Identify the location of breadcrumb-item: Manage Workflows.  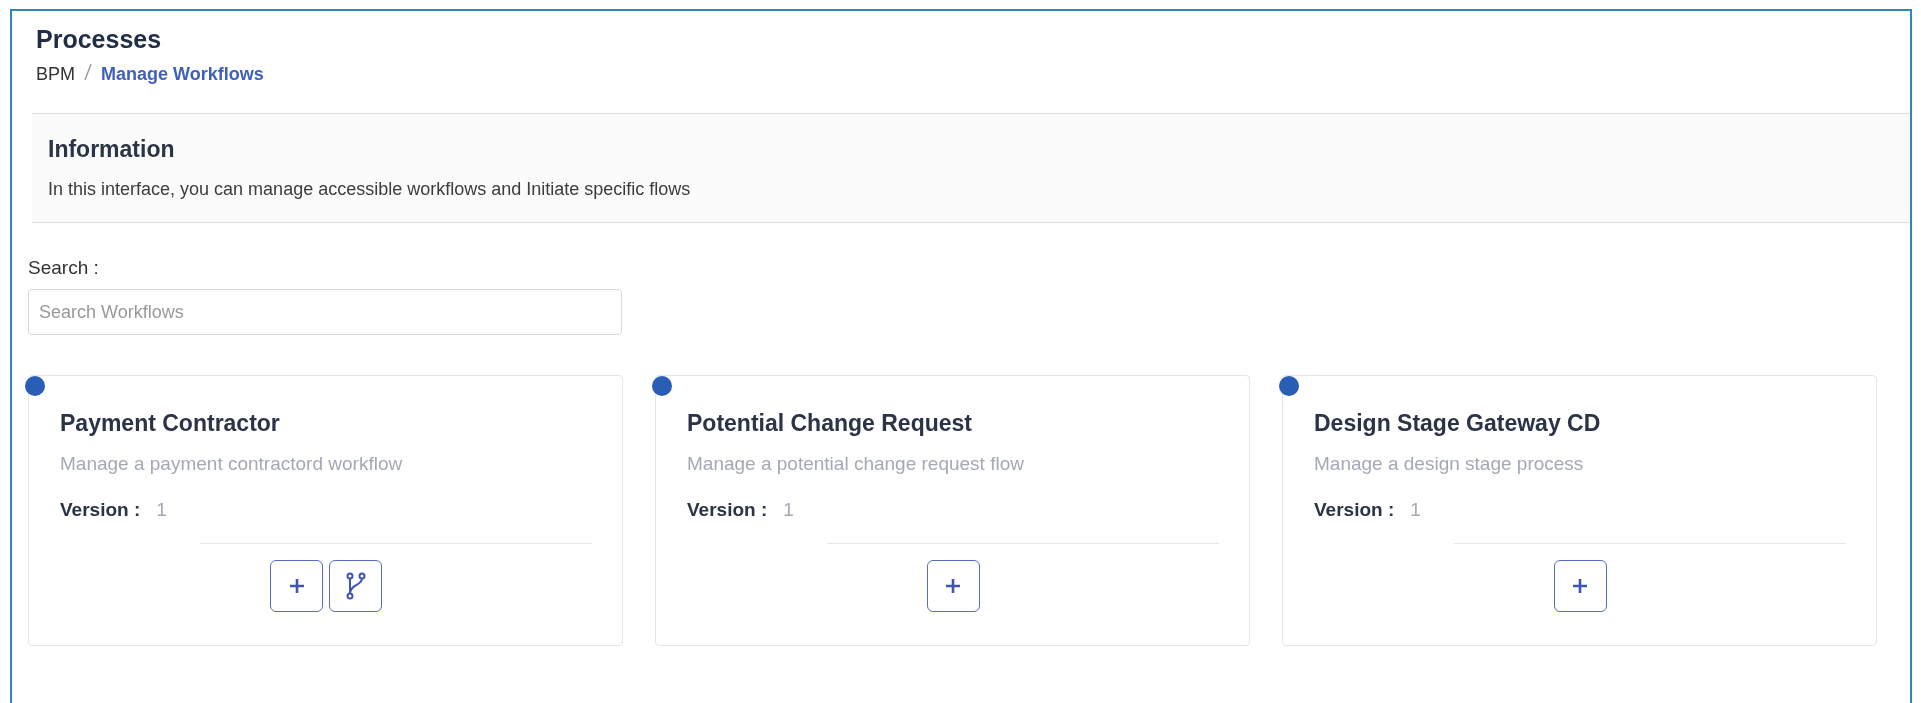
(182, 74).